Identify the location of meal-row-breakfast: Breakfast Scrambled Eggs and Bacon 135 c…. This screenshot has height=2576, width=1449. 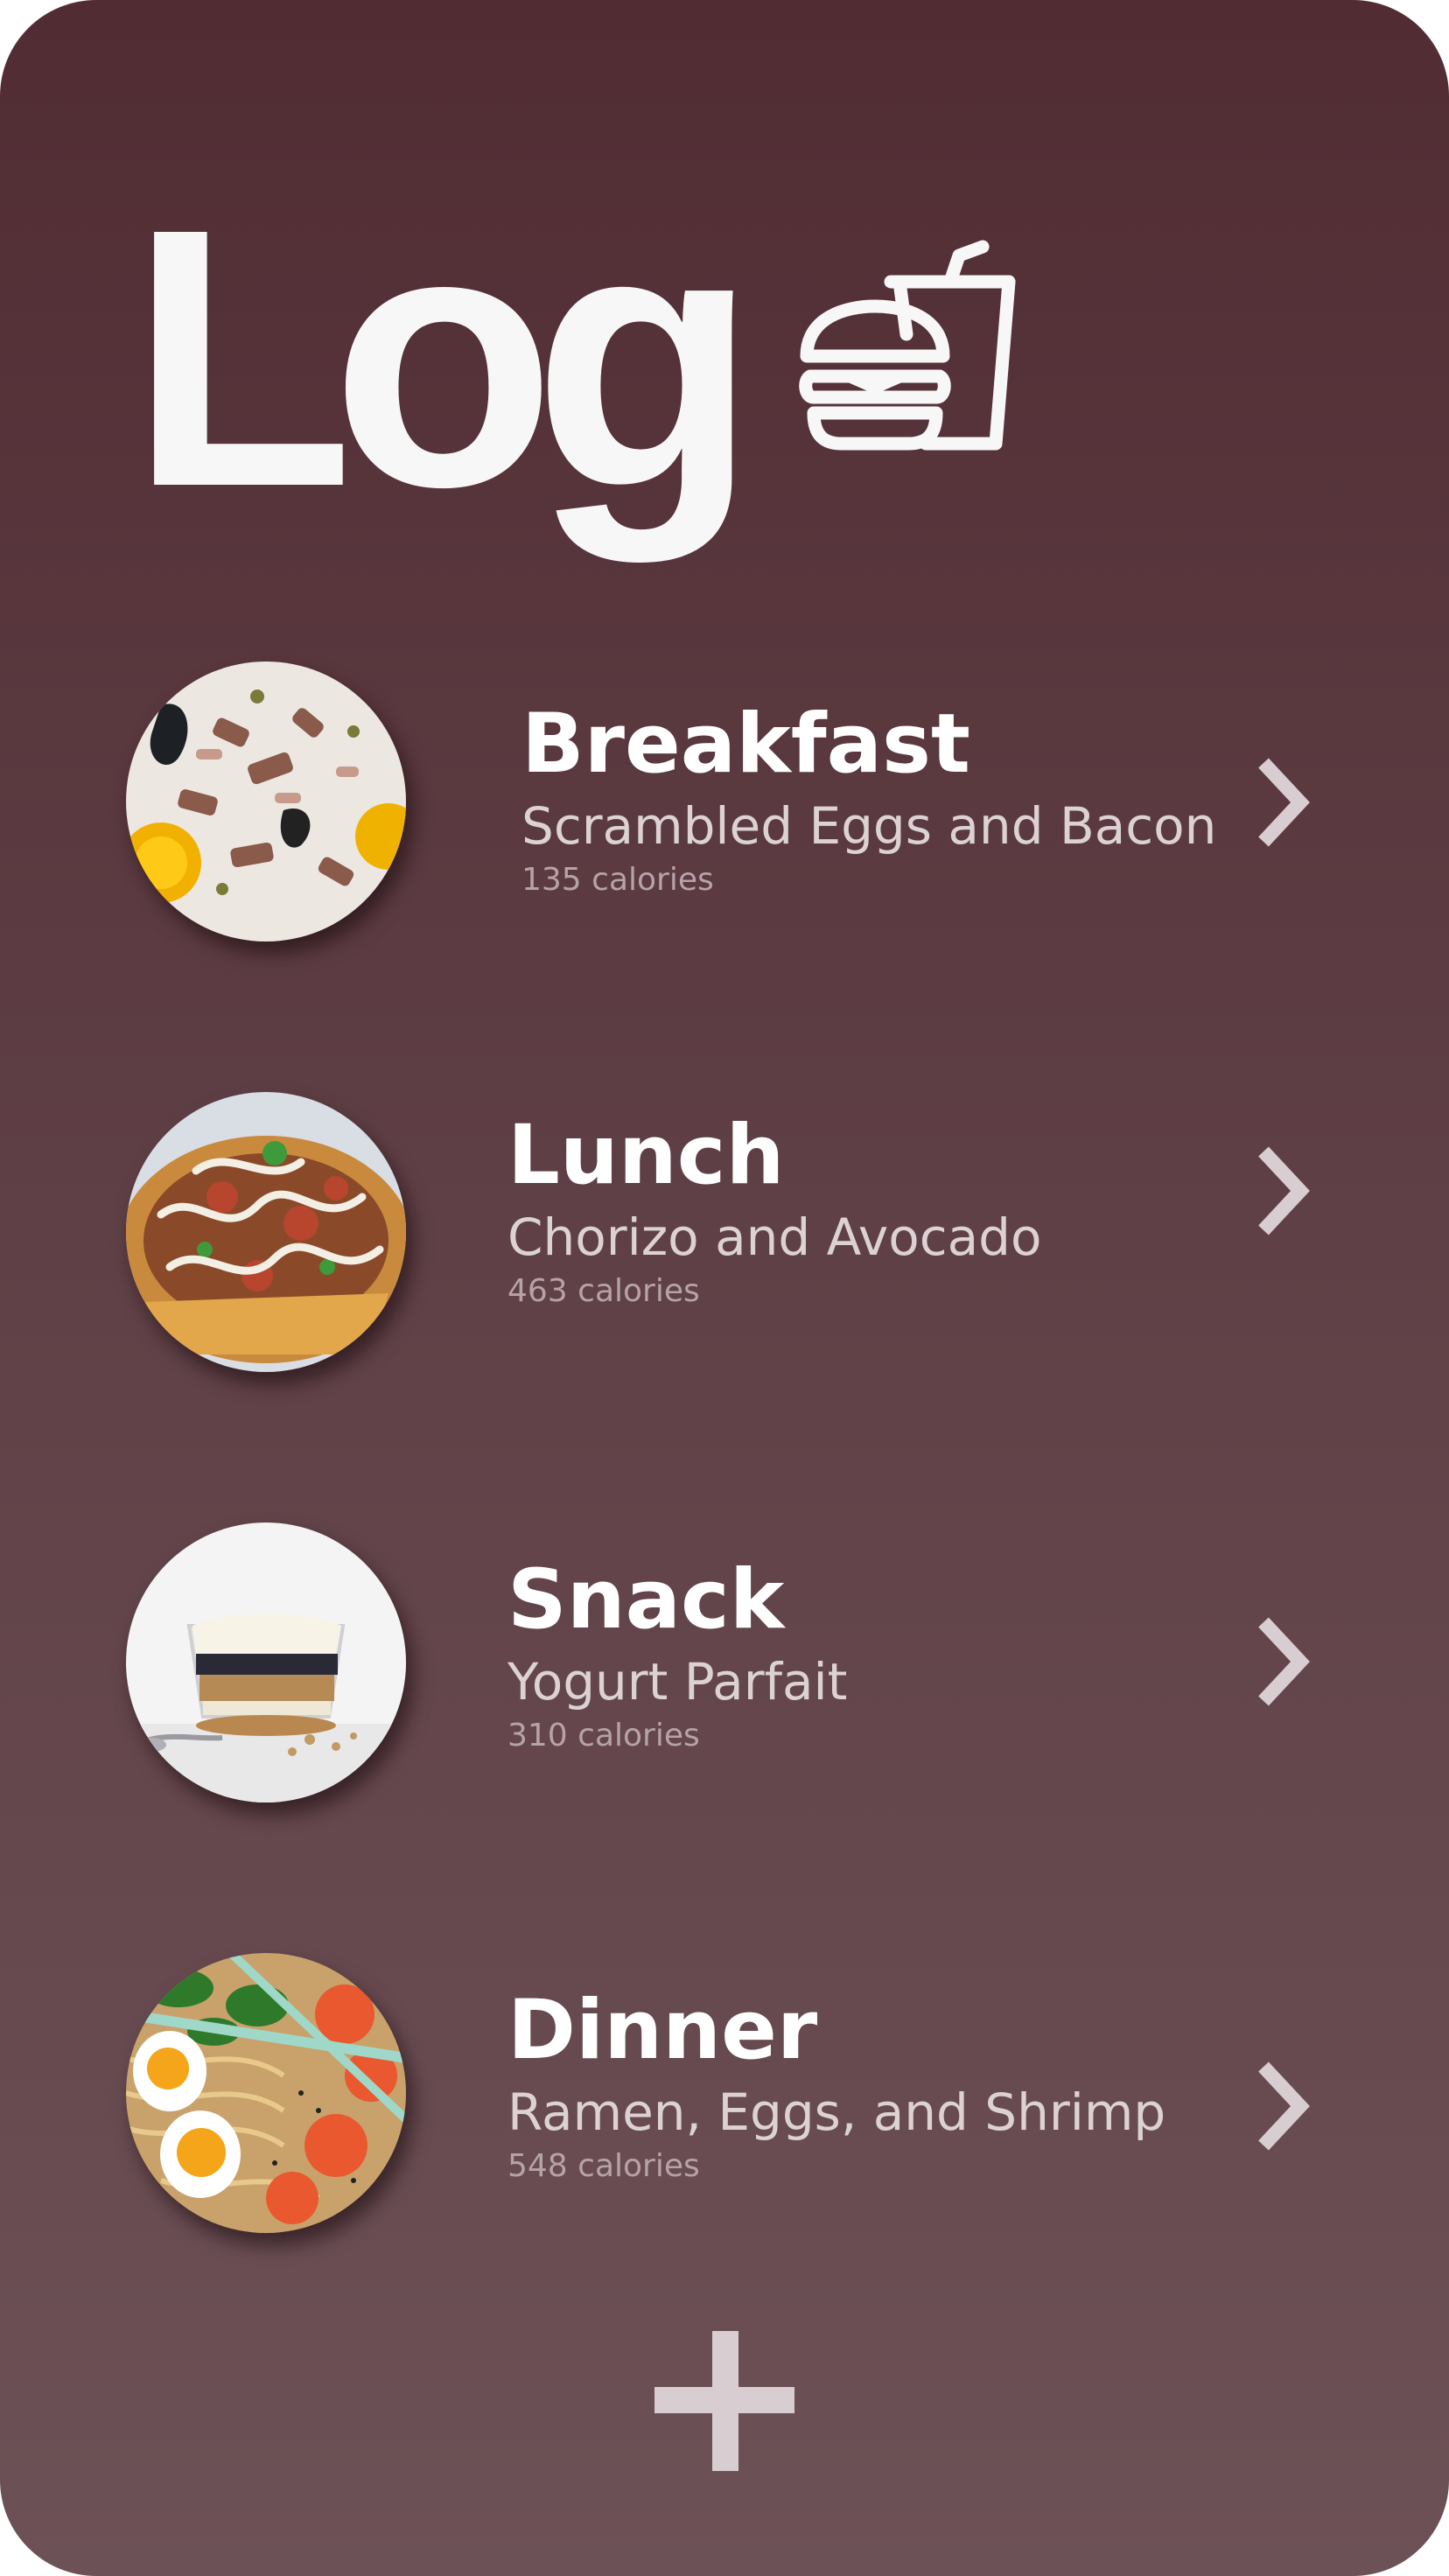
(724, 807).